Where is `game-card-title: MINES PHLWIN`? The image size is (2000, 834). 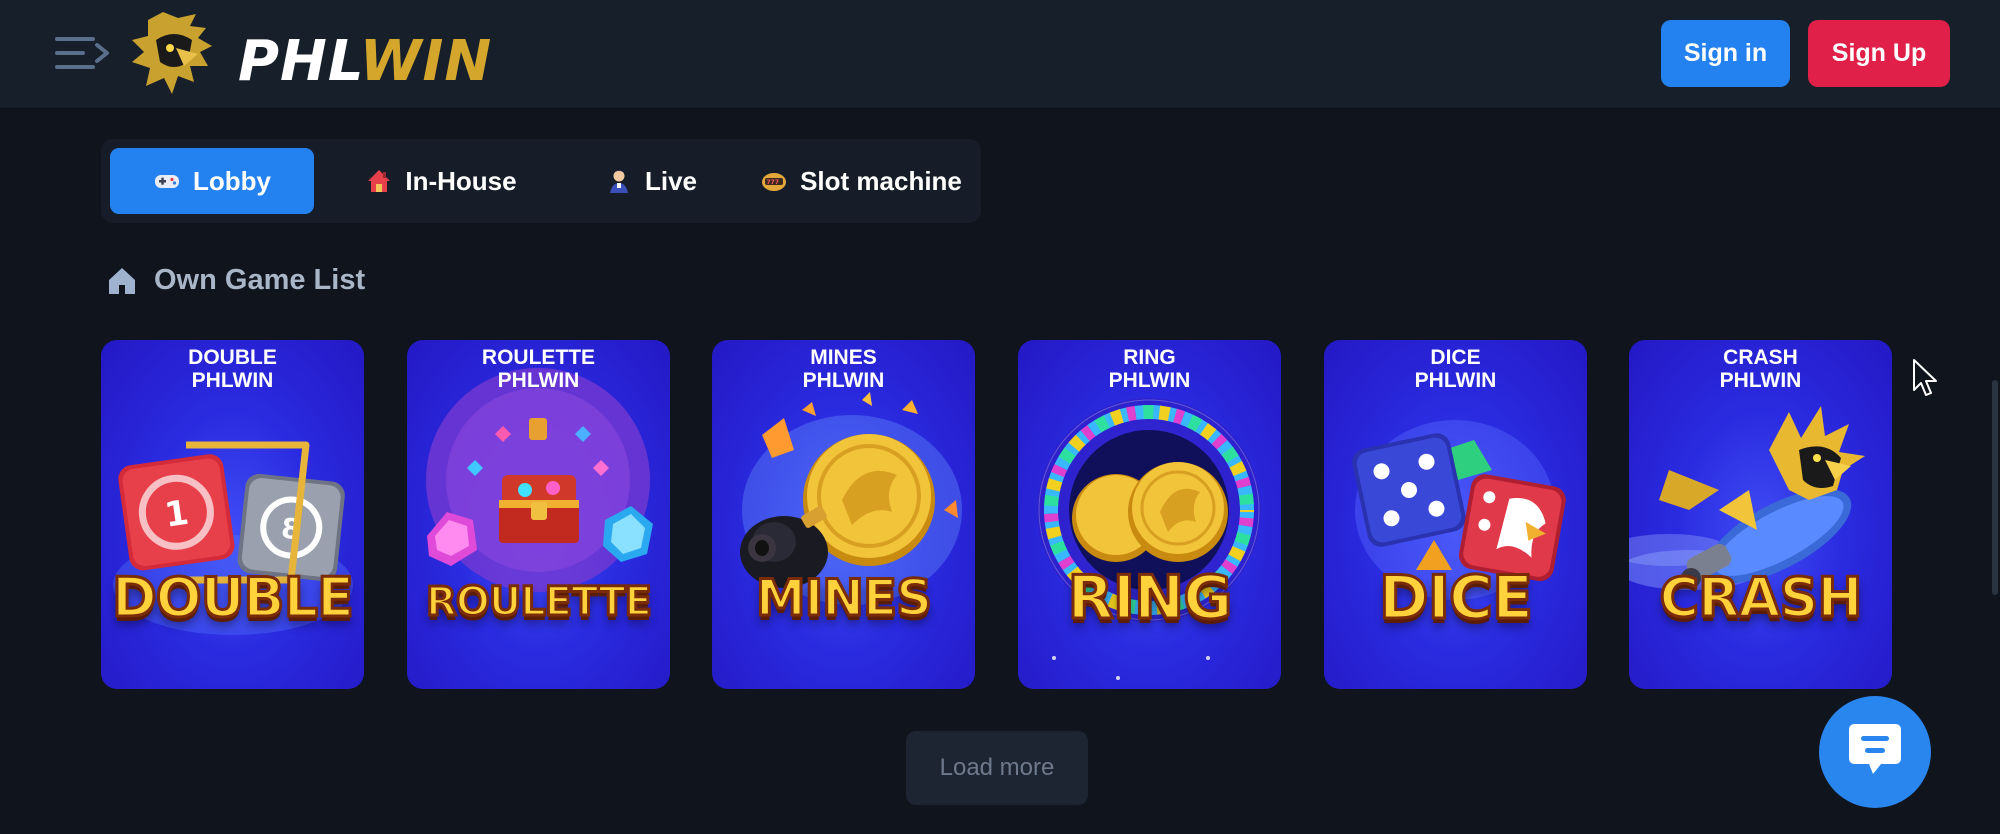 game-card-title: MINES PHLWIN is located at coordinates (843, 369).